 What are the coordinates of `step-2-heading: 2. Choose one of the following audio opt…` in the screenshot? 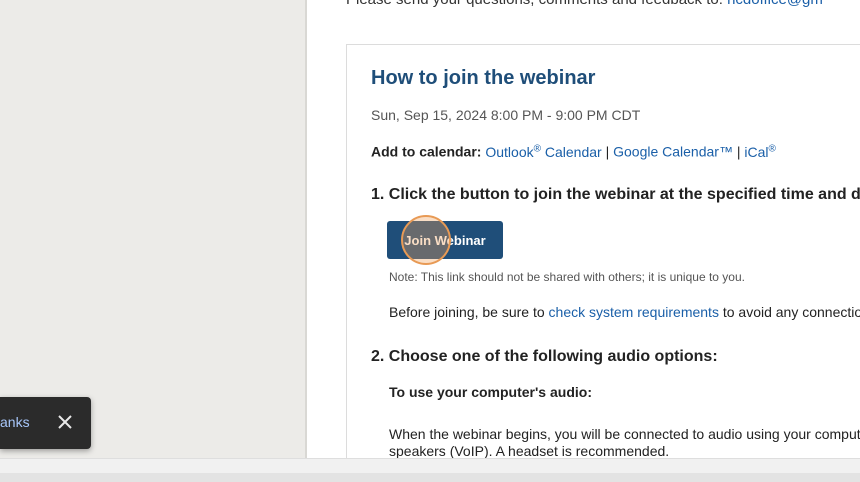 It's located at (544, 356).